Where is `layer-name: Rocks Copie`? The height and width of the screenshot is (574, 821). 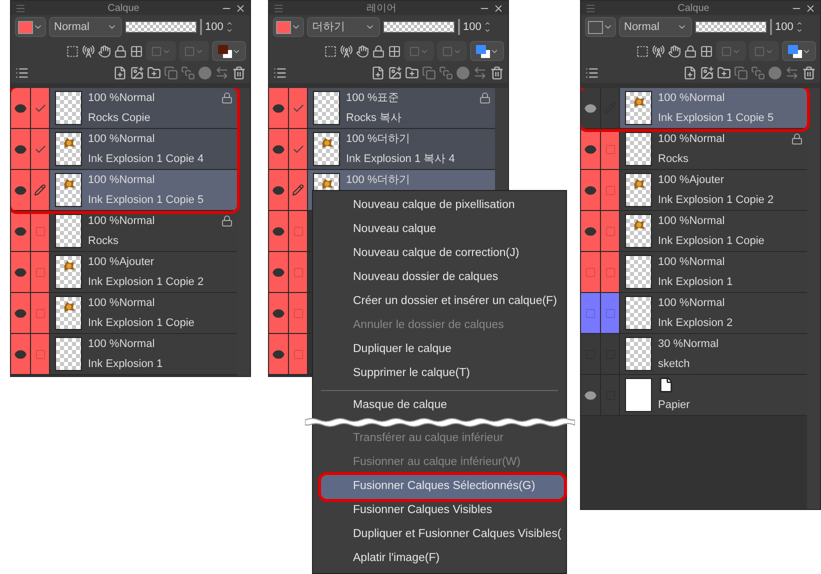 layer-name: Rocks Copie is located at coordinates (120, 118).